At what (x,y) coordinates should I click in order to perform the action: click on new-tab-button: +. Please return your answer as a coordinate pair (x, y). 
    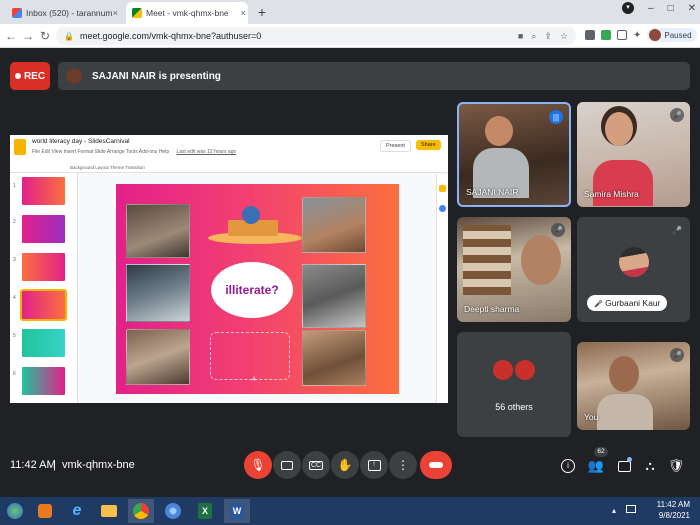
    Looking at the image, I should click on (262, 12).